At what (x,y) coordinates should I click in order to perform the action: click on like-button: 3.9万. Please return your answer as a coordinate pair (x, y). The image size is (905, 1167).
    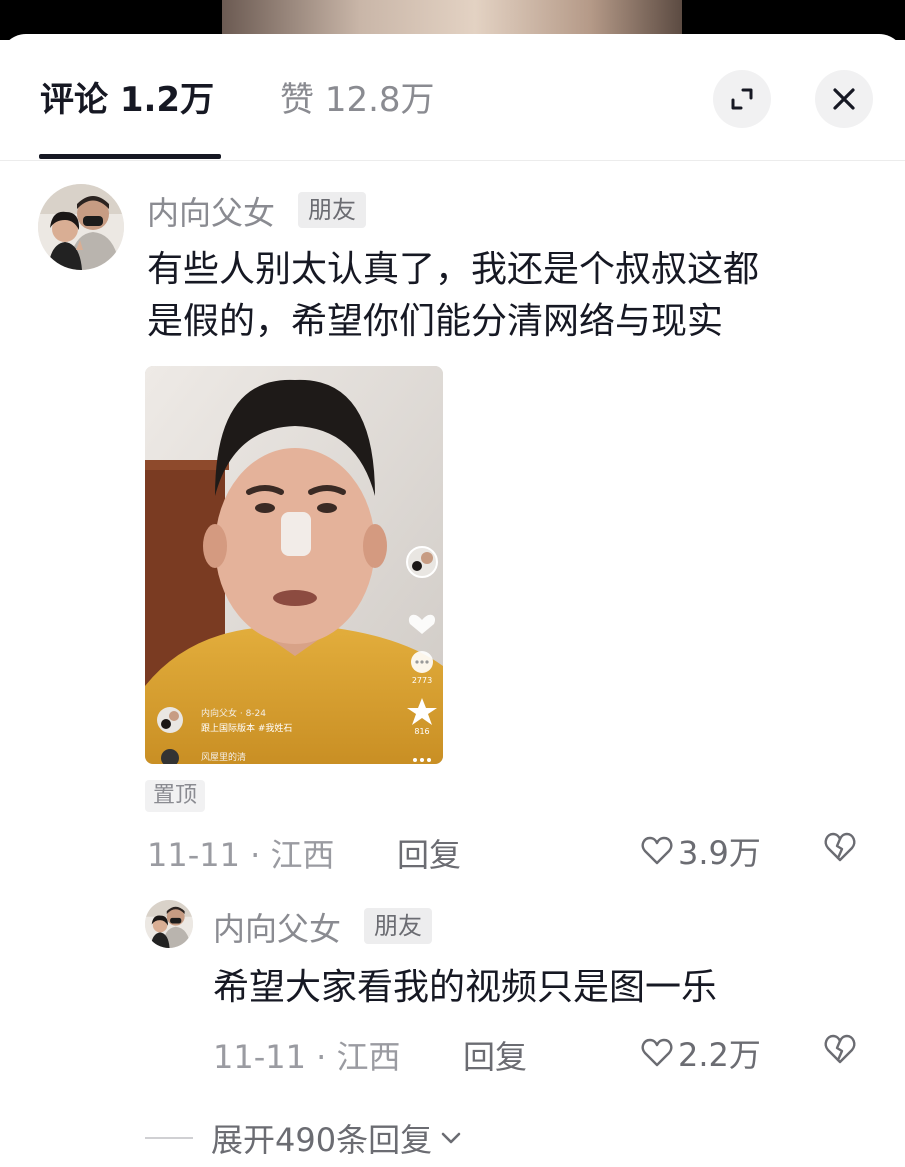
    Looking at the image, I should click on (700, 851).